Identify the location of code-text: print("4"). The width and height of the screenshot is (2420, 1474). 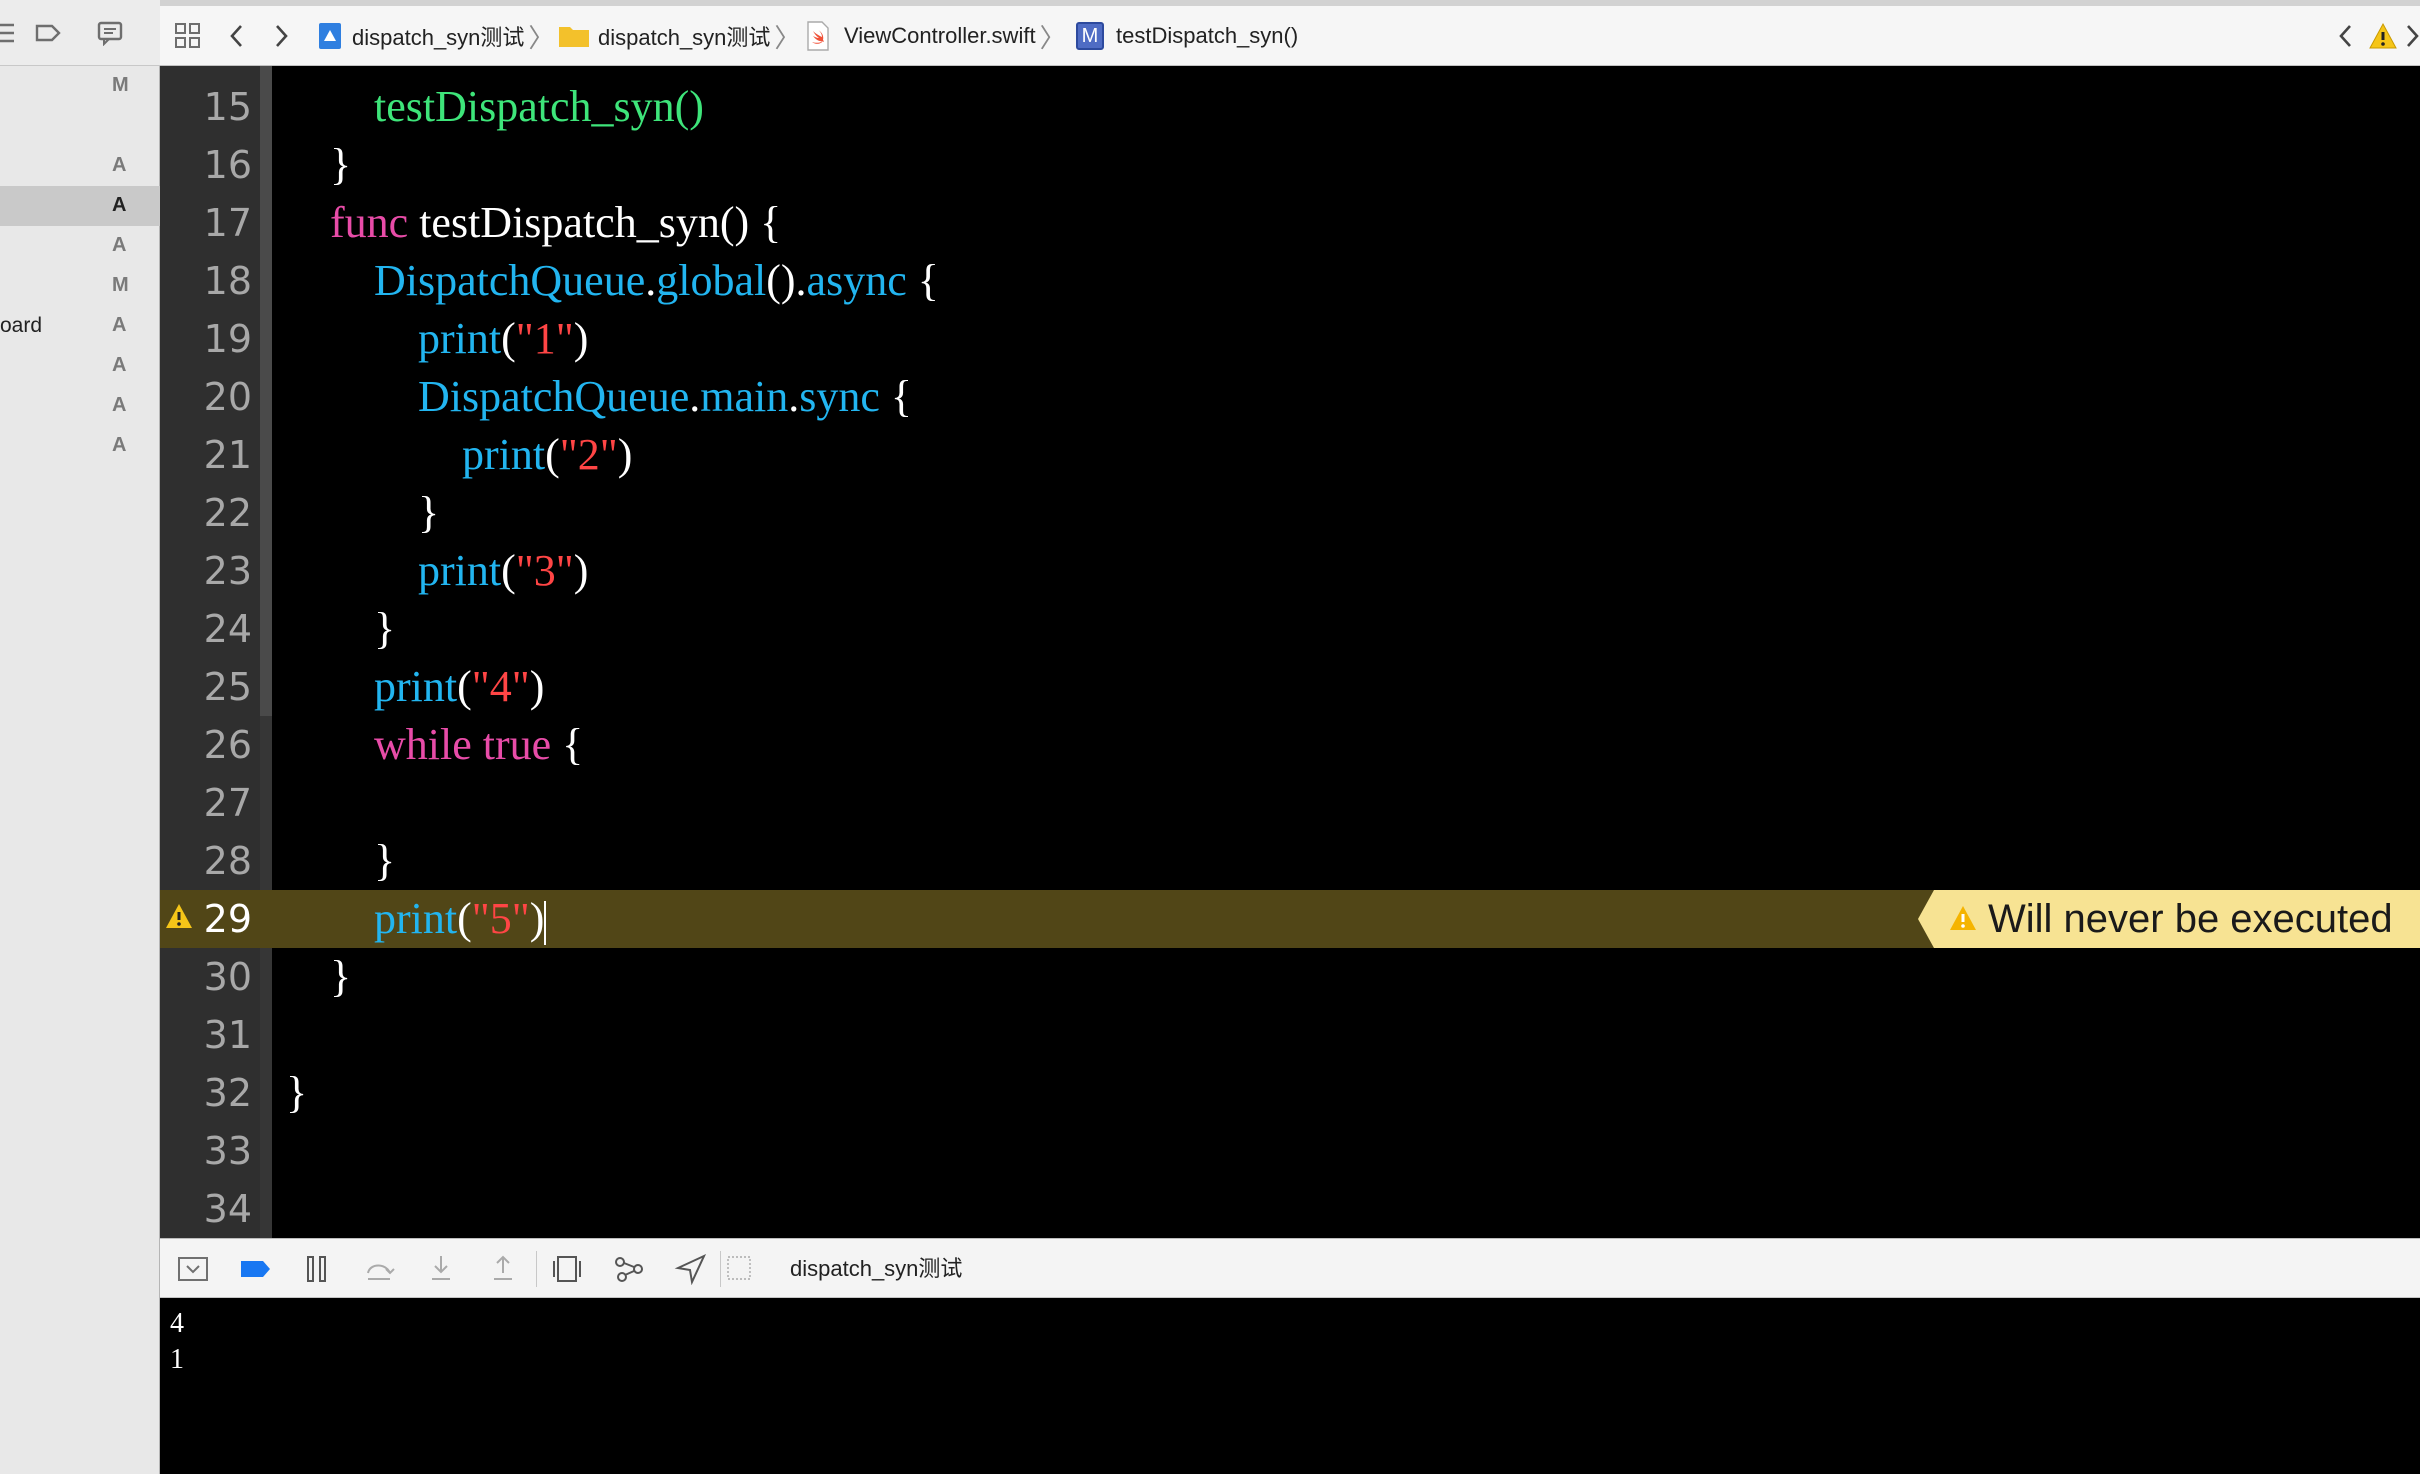
(459, 686).